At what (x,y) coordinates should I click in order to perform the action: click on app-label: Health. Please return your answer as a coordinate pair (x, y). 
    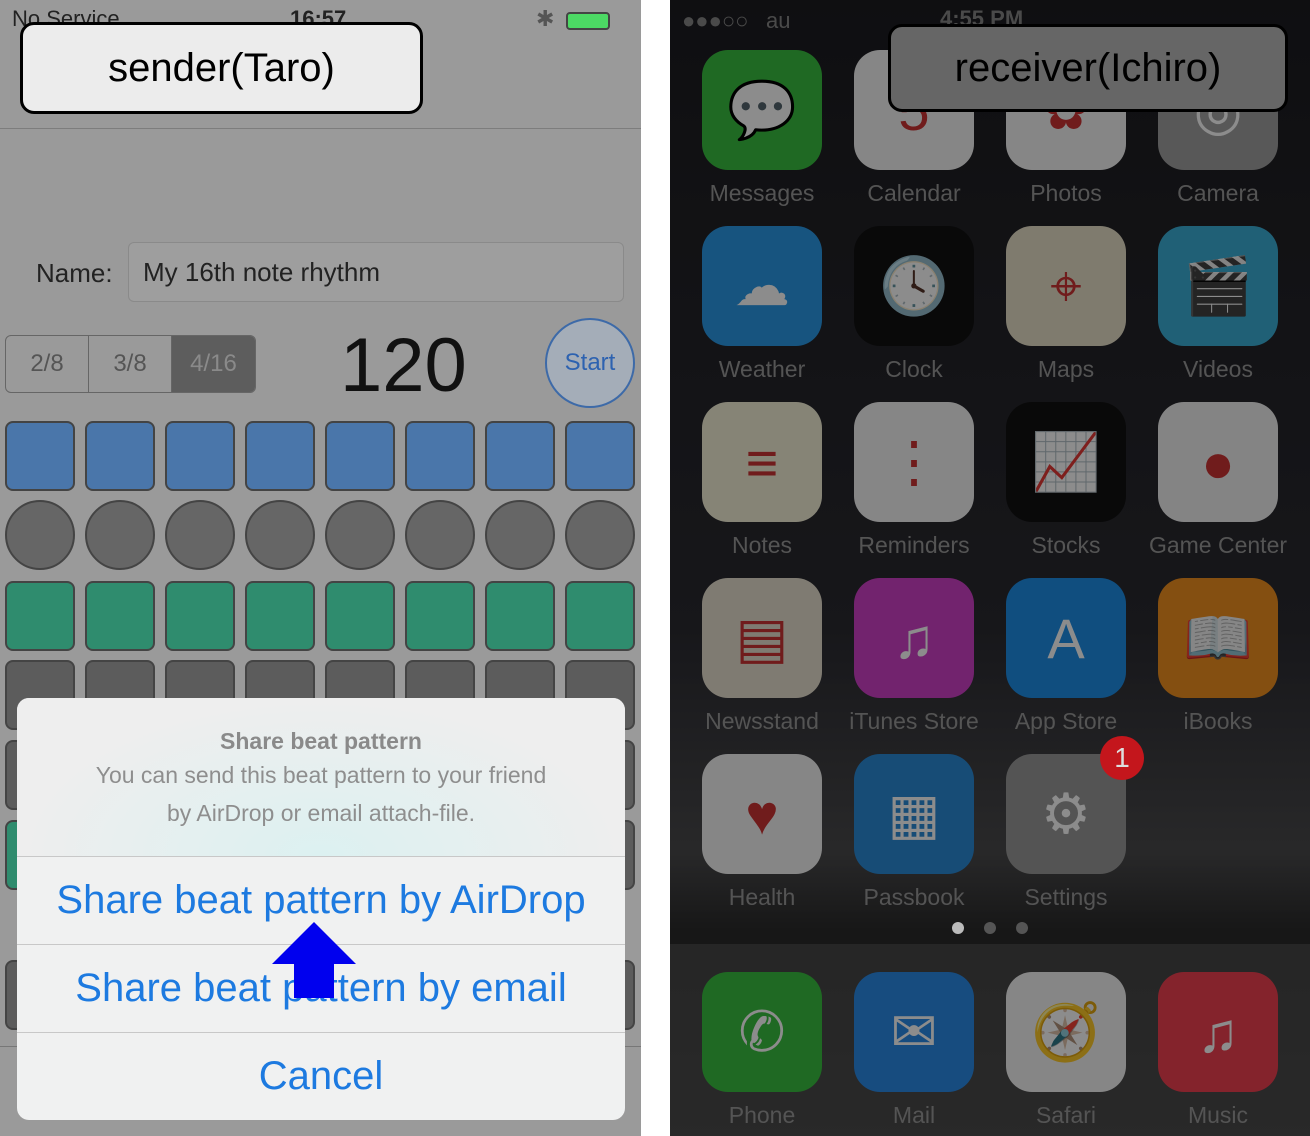
    Looking at the image, I should click on (762, 897).